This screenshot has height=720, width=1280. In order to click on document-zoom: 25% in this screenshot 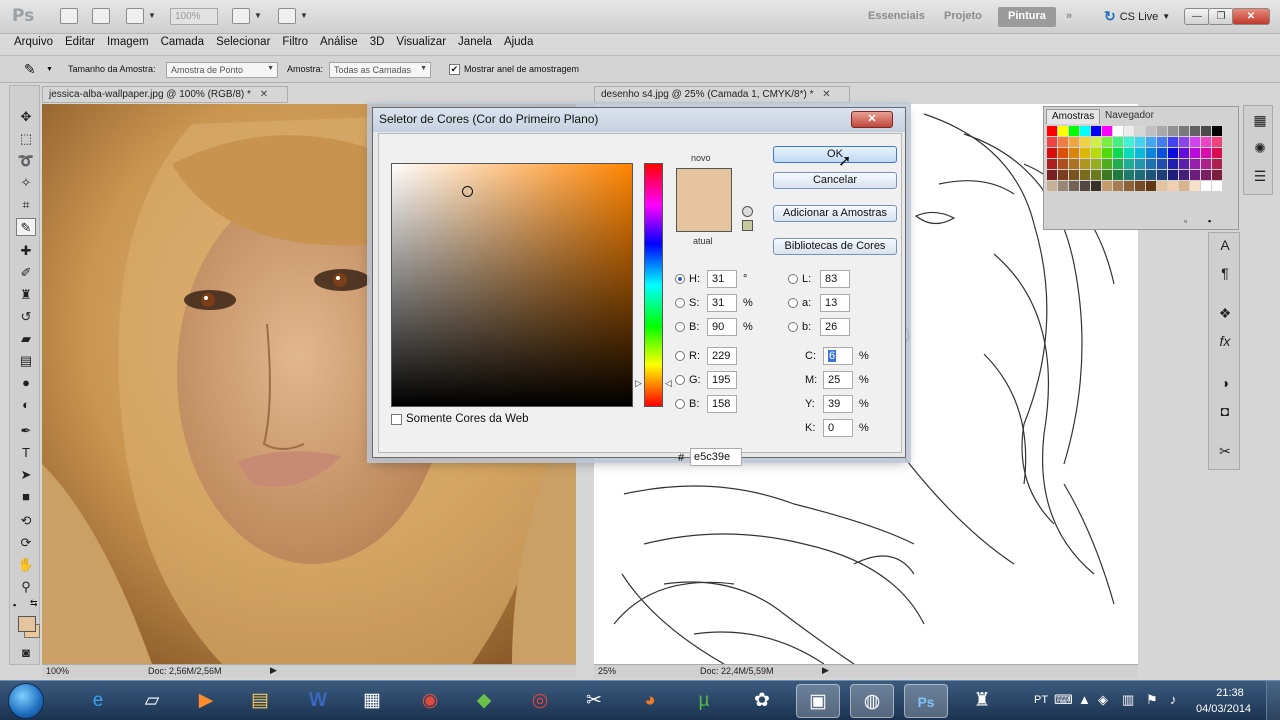, I will do `click(607, 671)`.